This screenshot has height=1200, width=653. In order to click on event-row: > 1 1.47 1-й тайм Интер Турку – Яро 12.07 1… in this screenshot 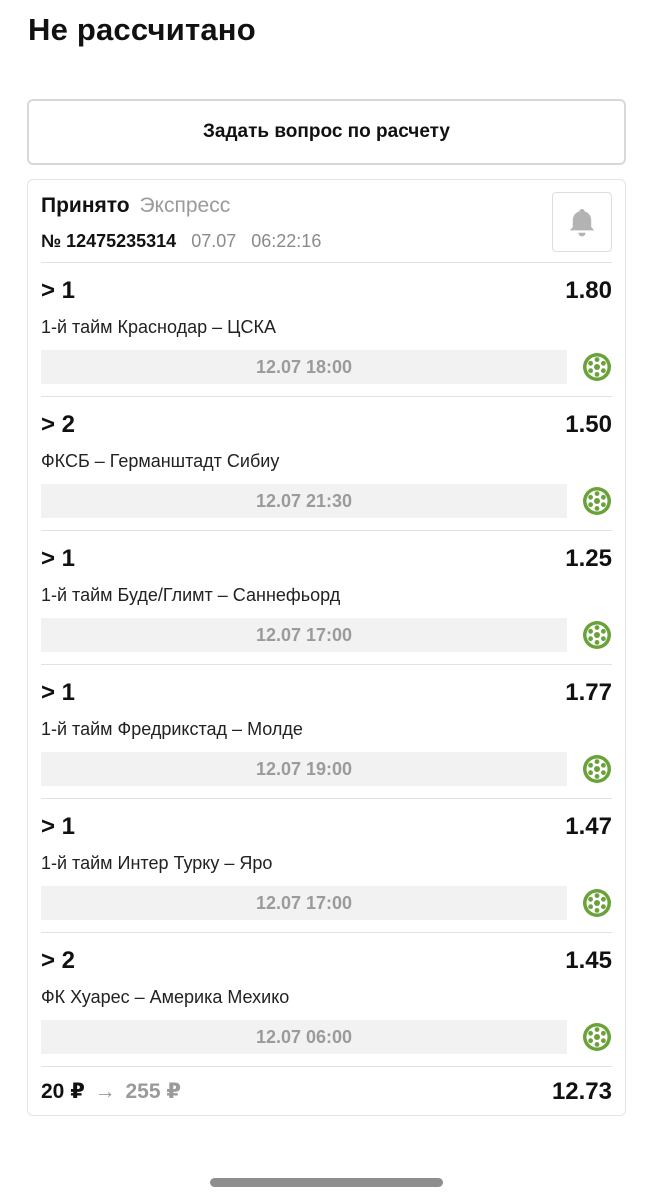, I will do `click(326, 865)`.